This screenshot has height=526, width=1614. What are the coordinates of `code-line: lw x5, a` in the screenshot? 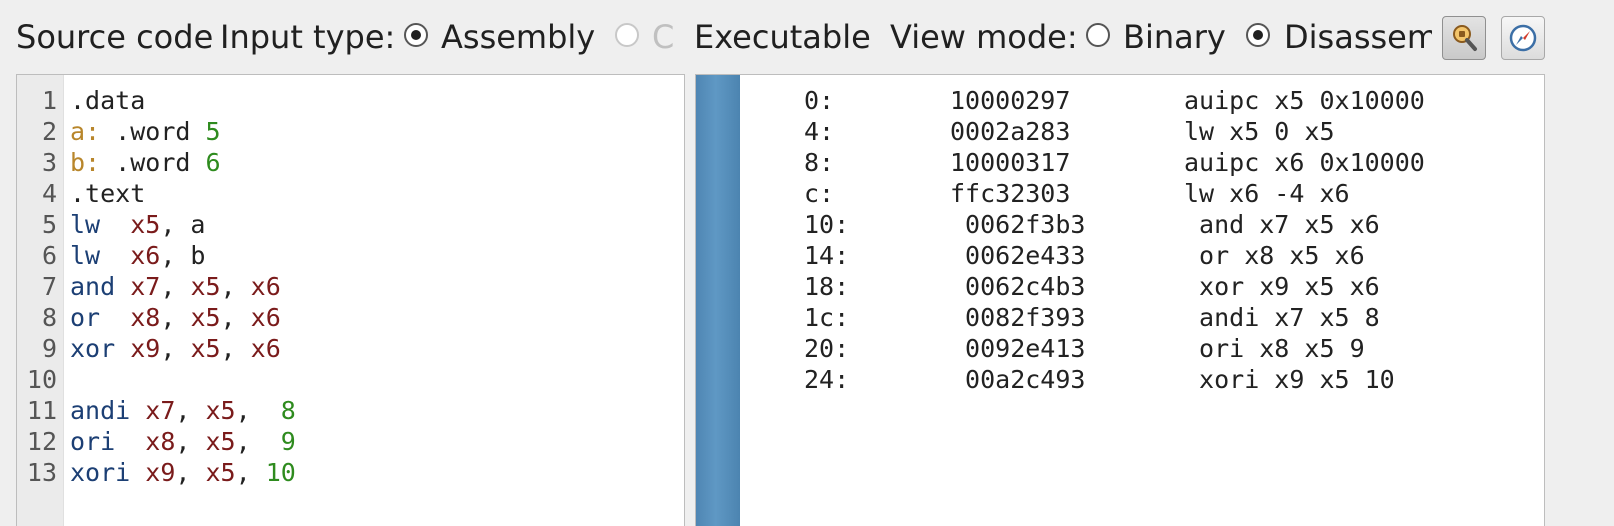 It's located at (137, 225).